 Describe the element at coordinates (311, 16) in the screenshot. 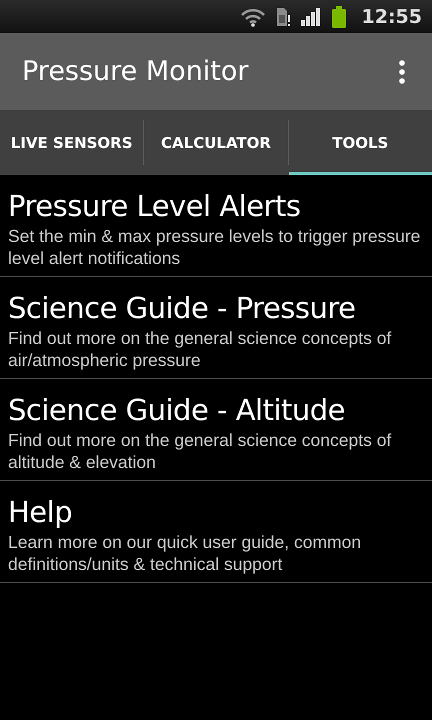

I see `signal-icon` at that location.